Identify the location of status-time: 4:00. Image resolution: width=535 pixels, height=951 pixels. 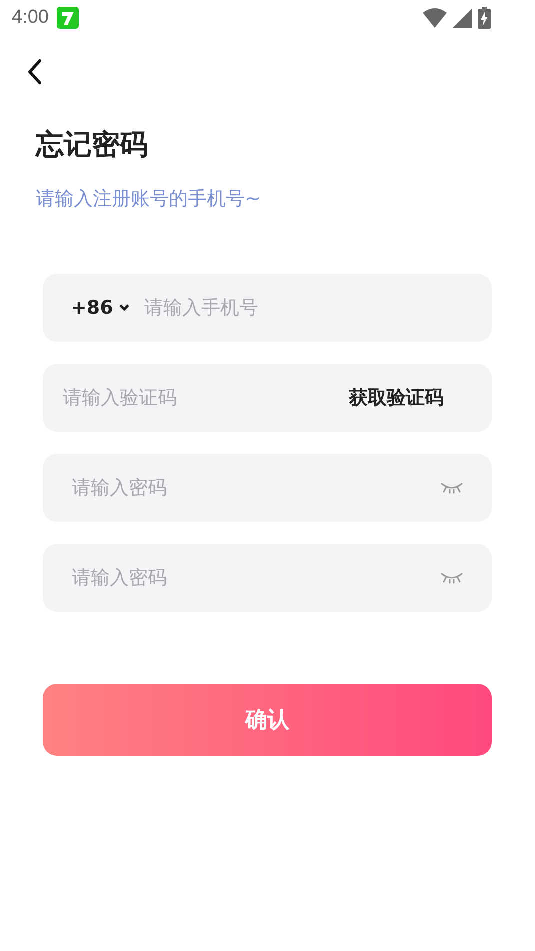
(30, 18).